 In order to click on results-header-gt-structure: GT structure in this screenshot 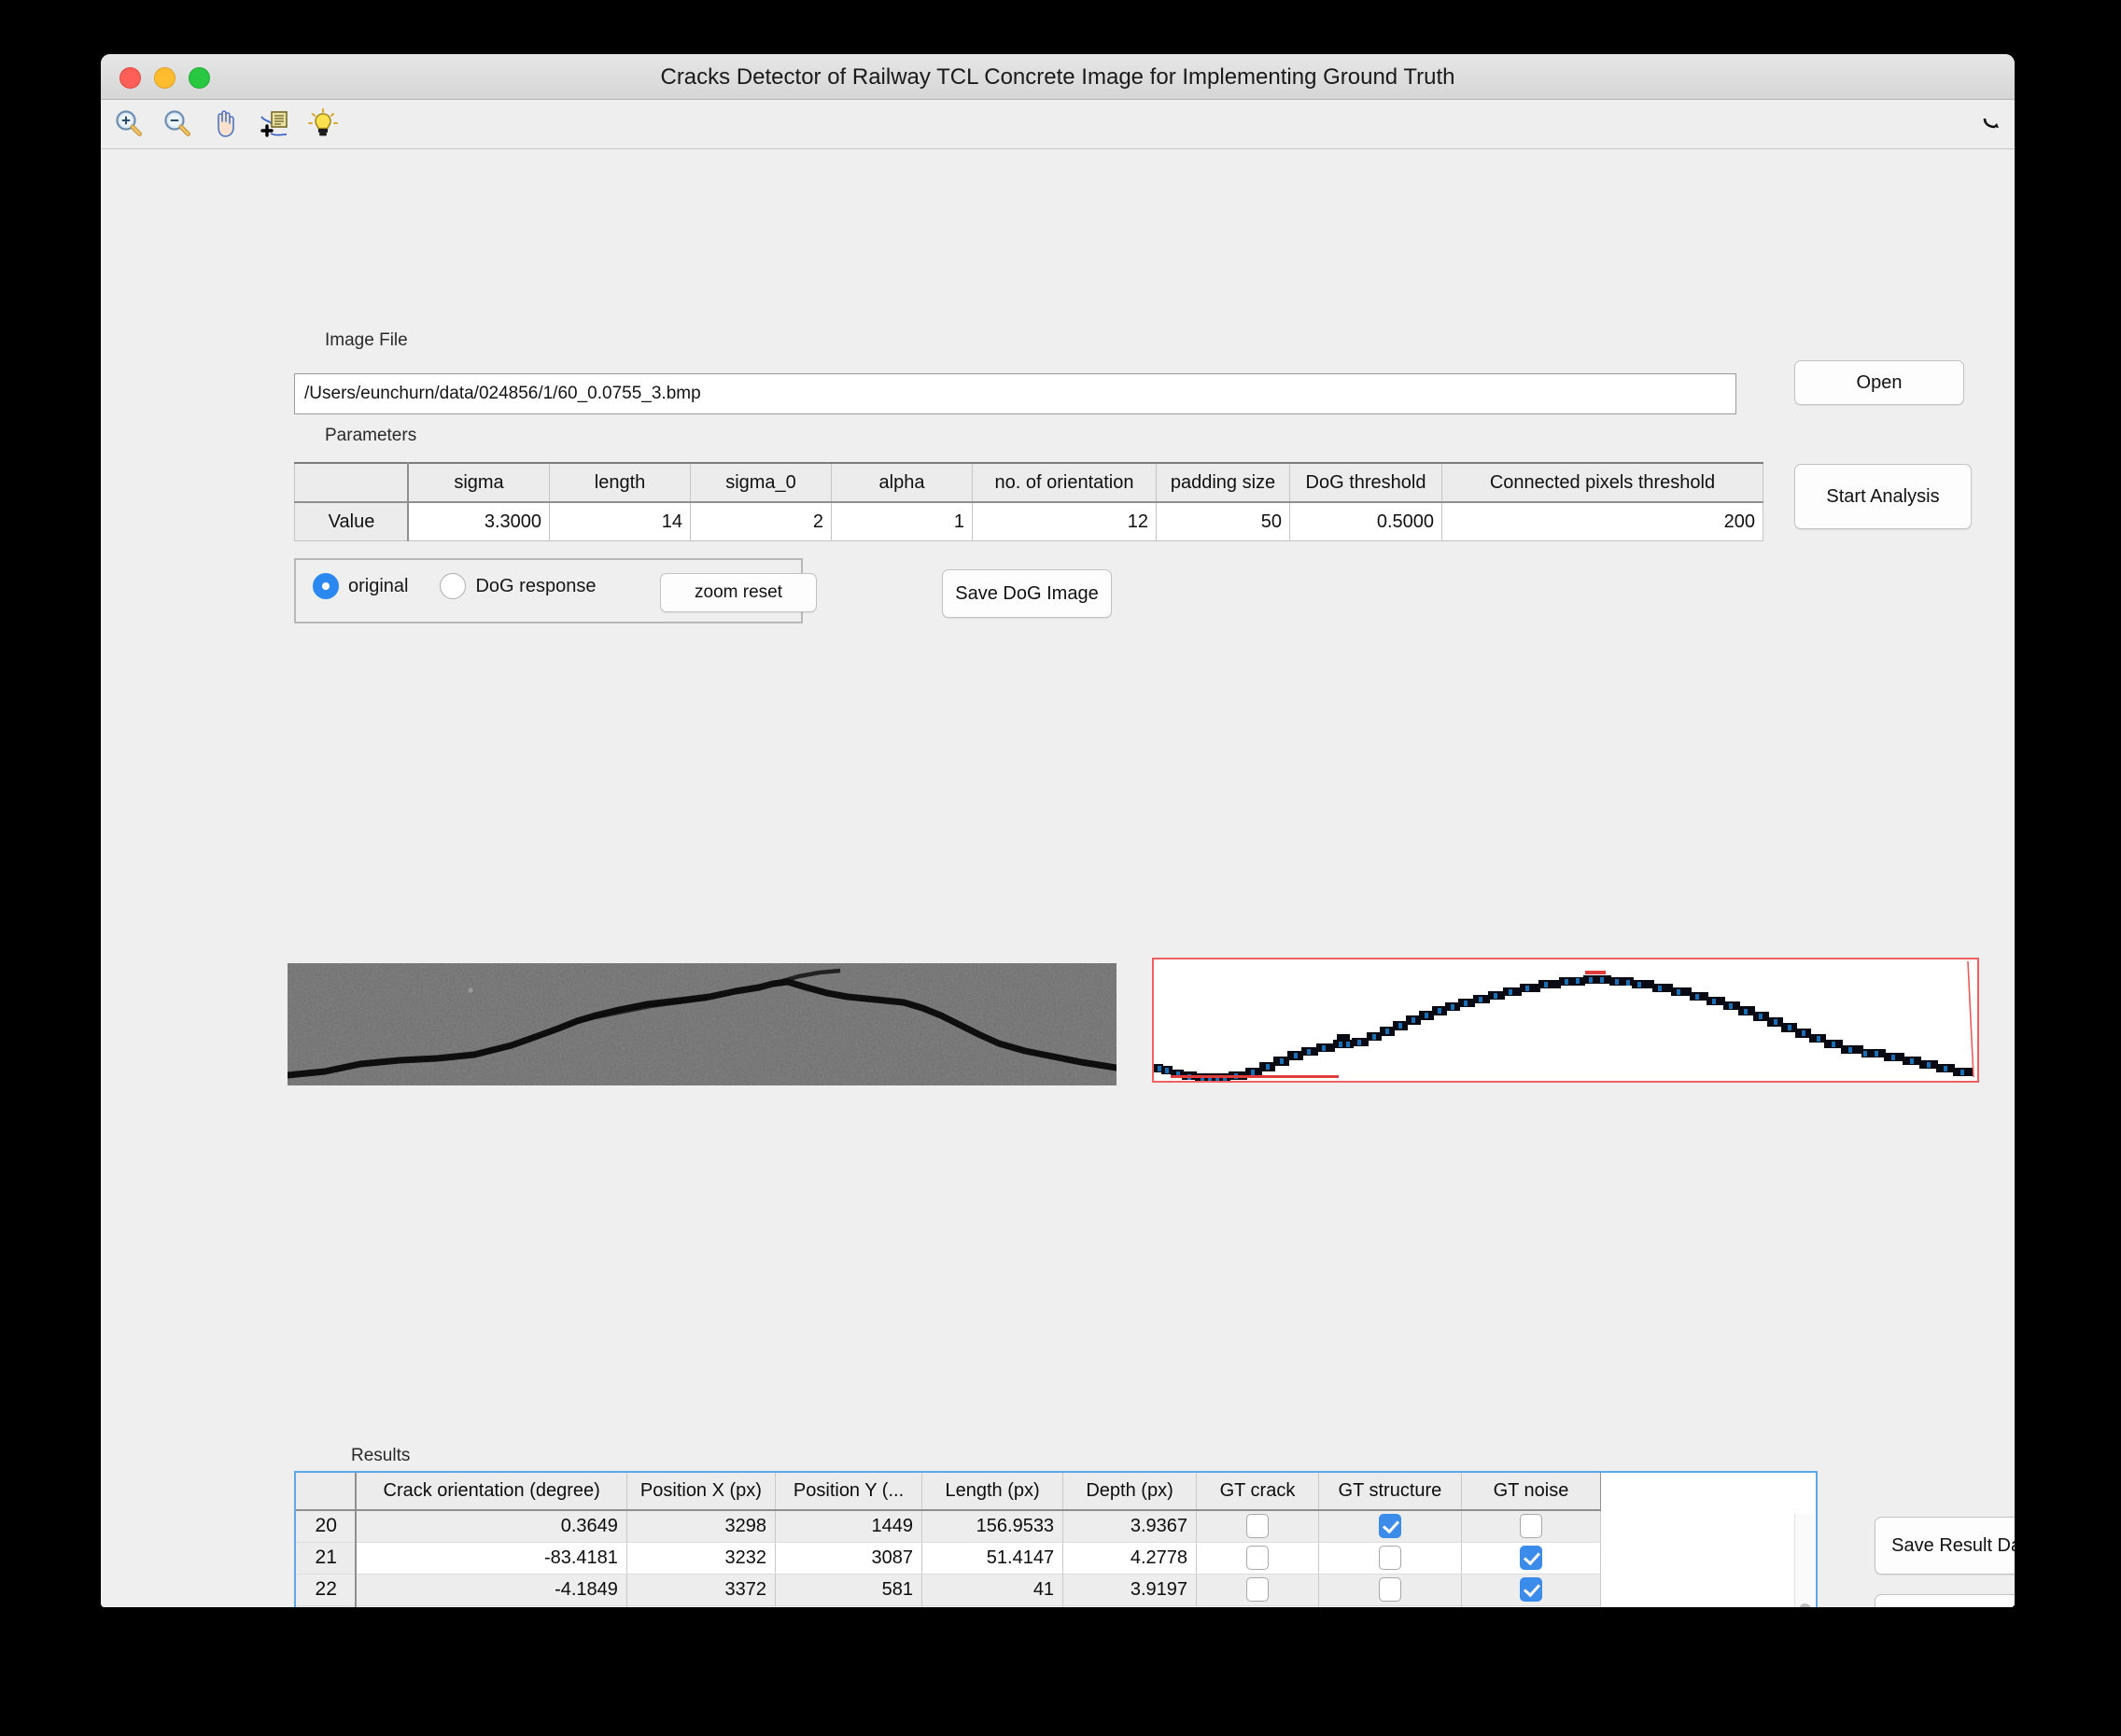, I will do `click(1390, 1492)`.